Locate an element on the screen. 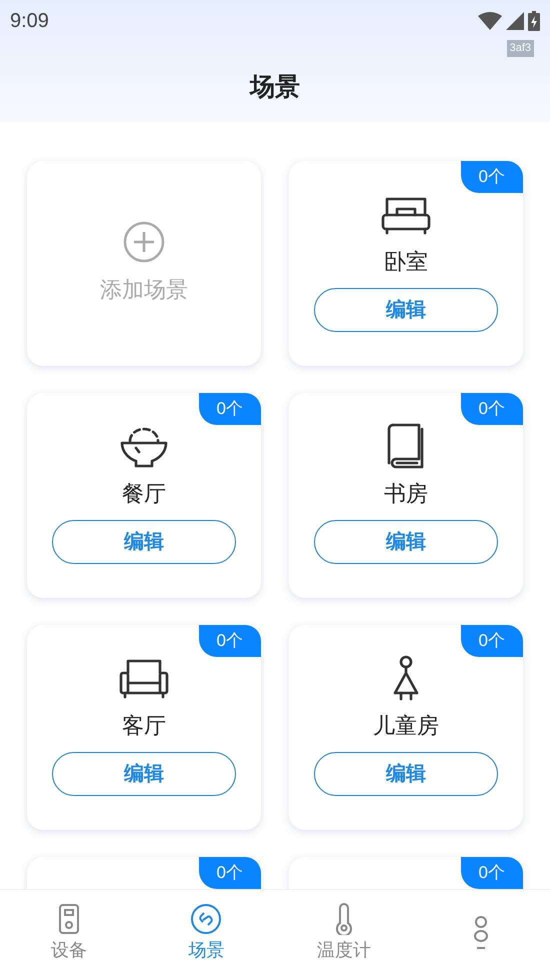 This screenshot has width=550, height=977. debug-tag: 3af3 is located at coordinates (520, 48).